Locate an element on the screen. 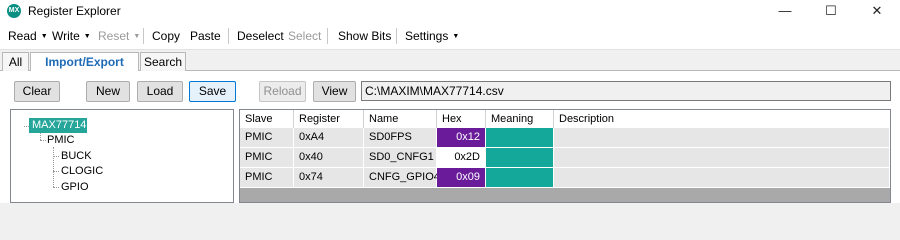  tree-node-max77714: MAX77714 is located at coordinates (58, 125).